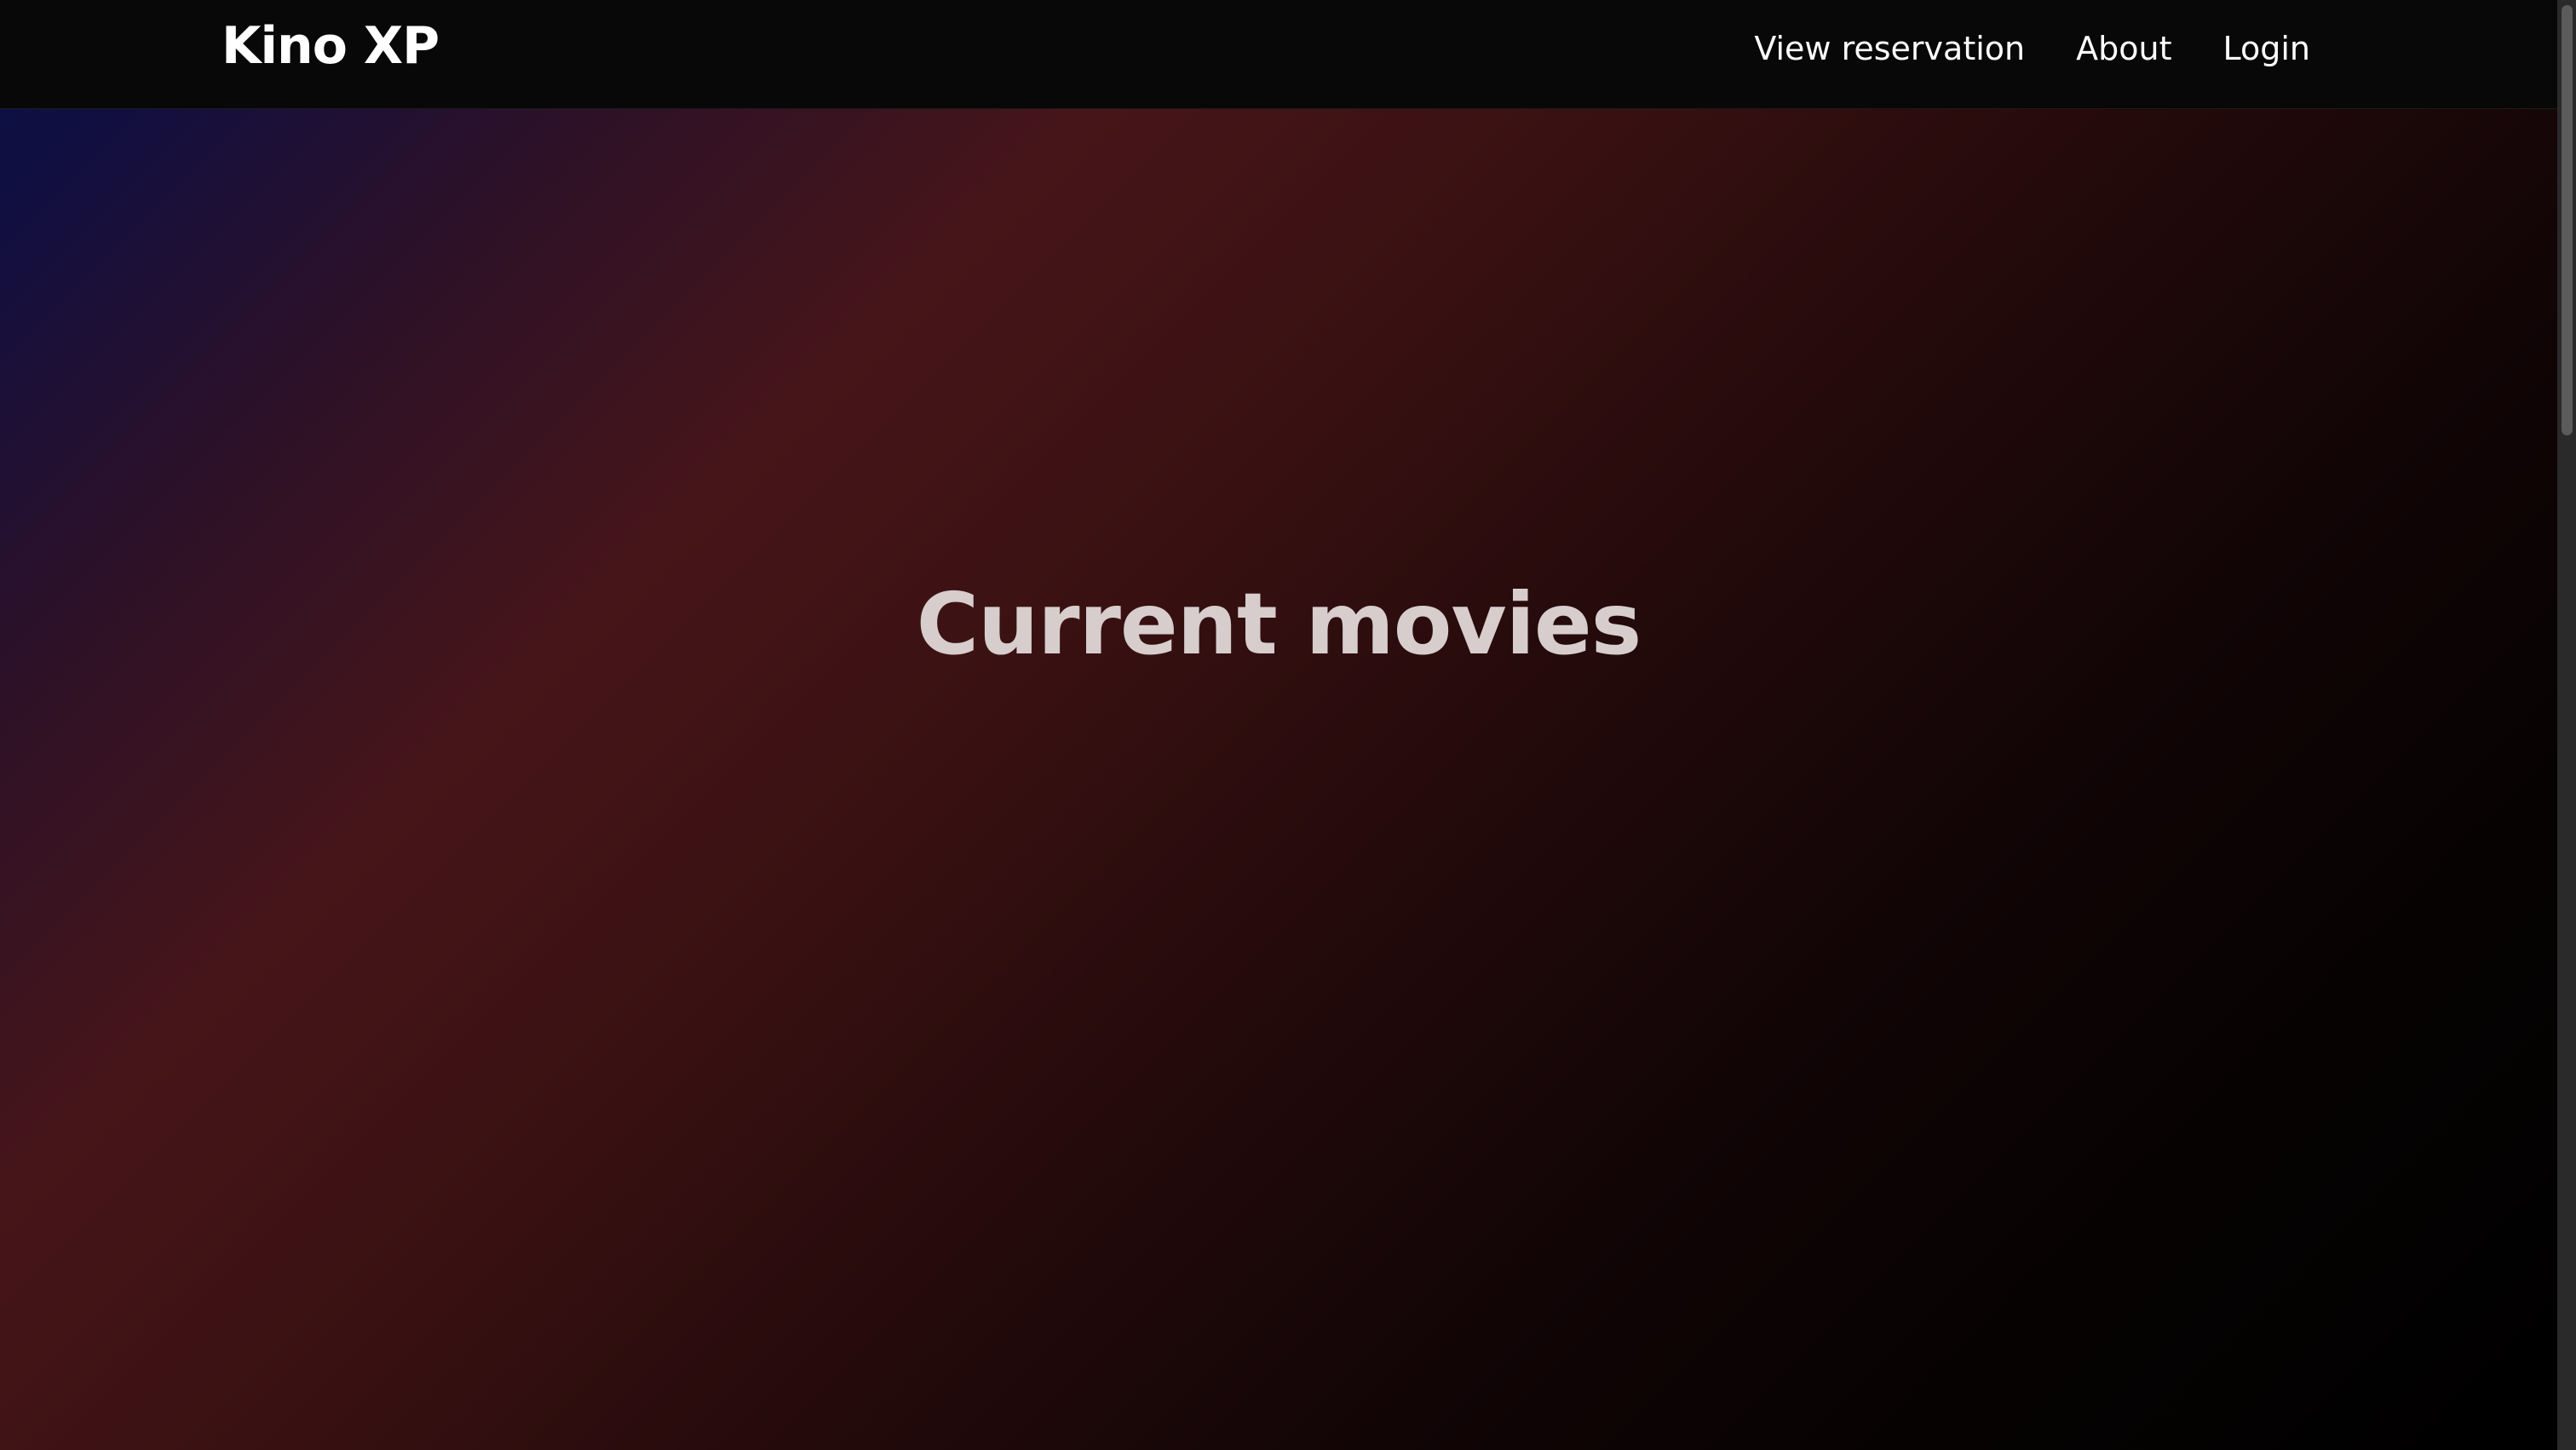 The image size is (2576, 1450). Describe the element at coordinates (2032, 48) in the screenshot. I see `nav-links: View reservation About Login` at that location.